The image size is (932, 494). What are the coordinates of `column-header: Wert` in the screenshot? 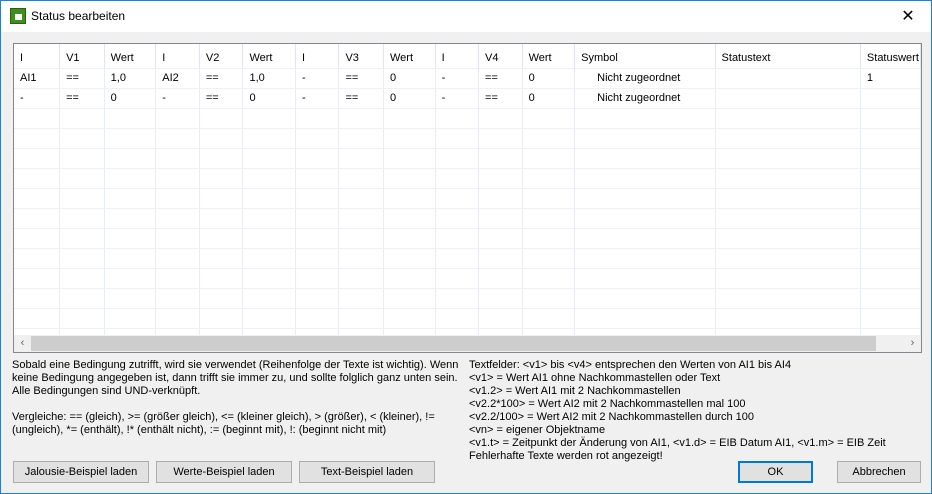 It's located at (269, 56).